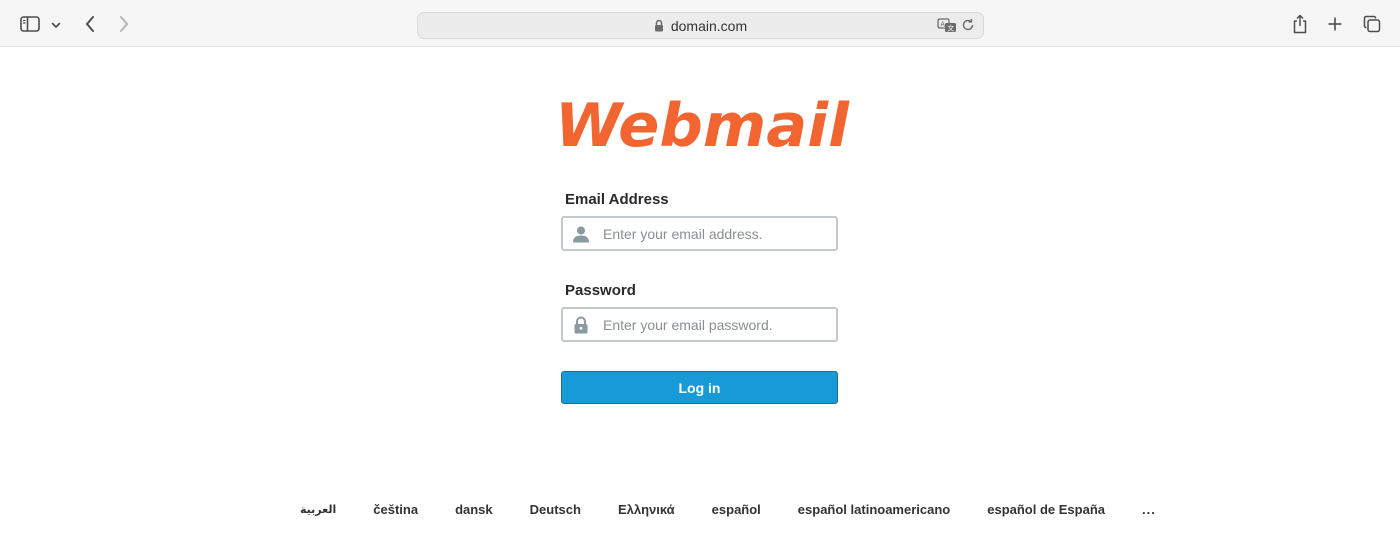 The width and height of the screenshot is (1400, 537). I want to click on language-link-czech: čeština, so click(395, 509).